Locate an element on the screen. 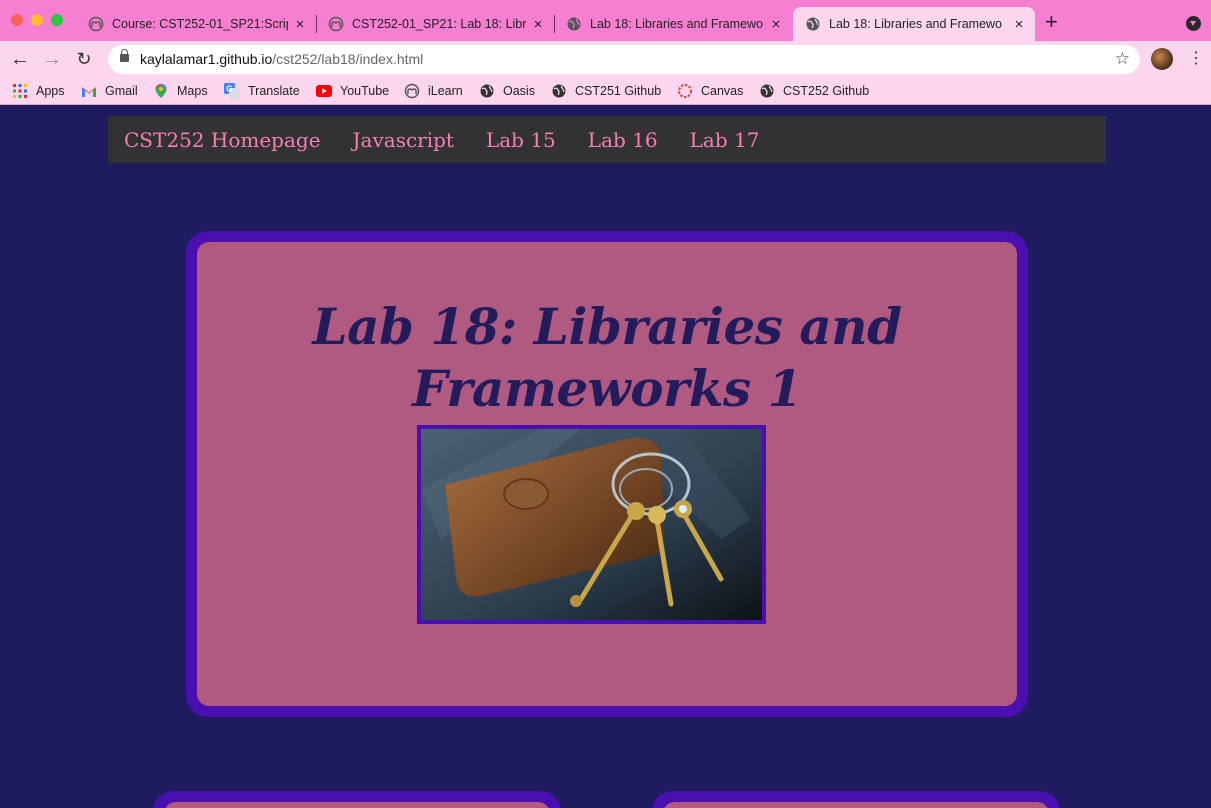 Image resolution: width=1211 pixels, height=808 pixels. bookmark-label: iLearn is located at coordinates (445, 91).